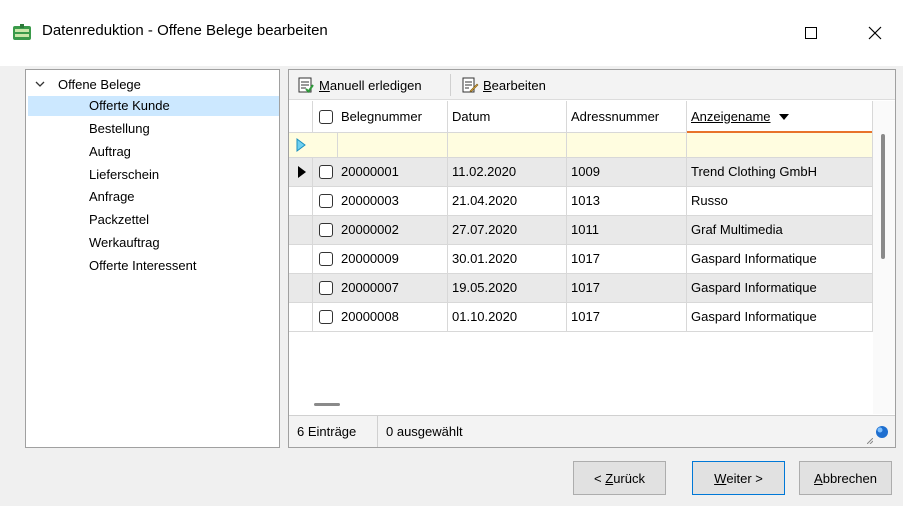 The width and height of the screenshot is (903, 506). I want to click on tree-item-werkauftrag: Werkauftrag, so click(124, 243).